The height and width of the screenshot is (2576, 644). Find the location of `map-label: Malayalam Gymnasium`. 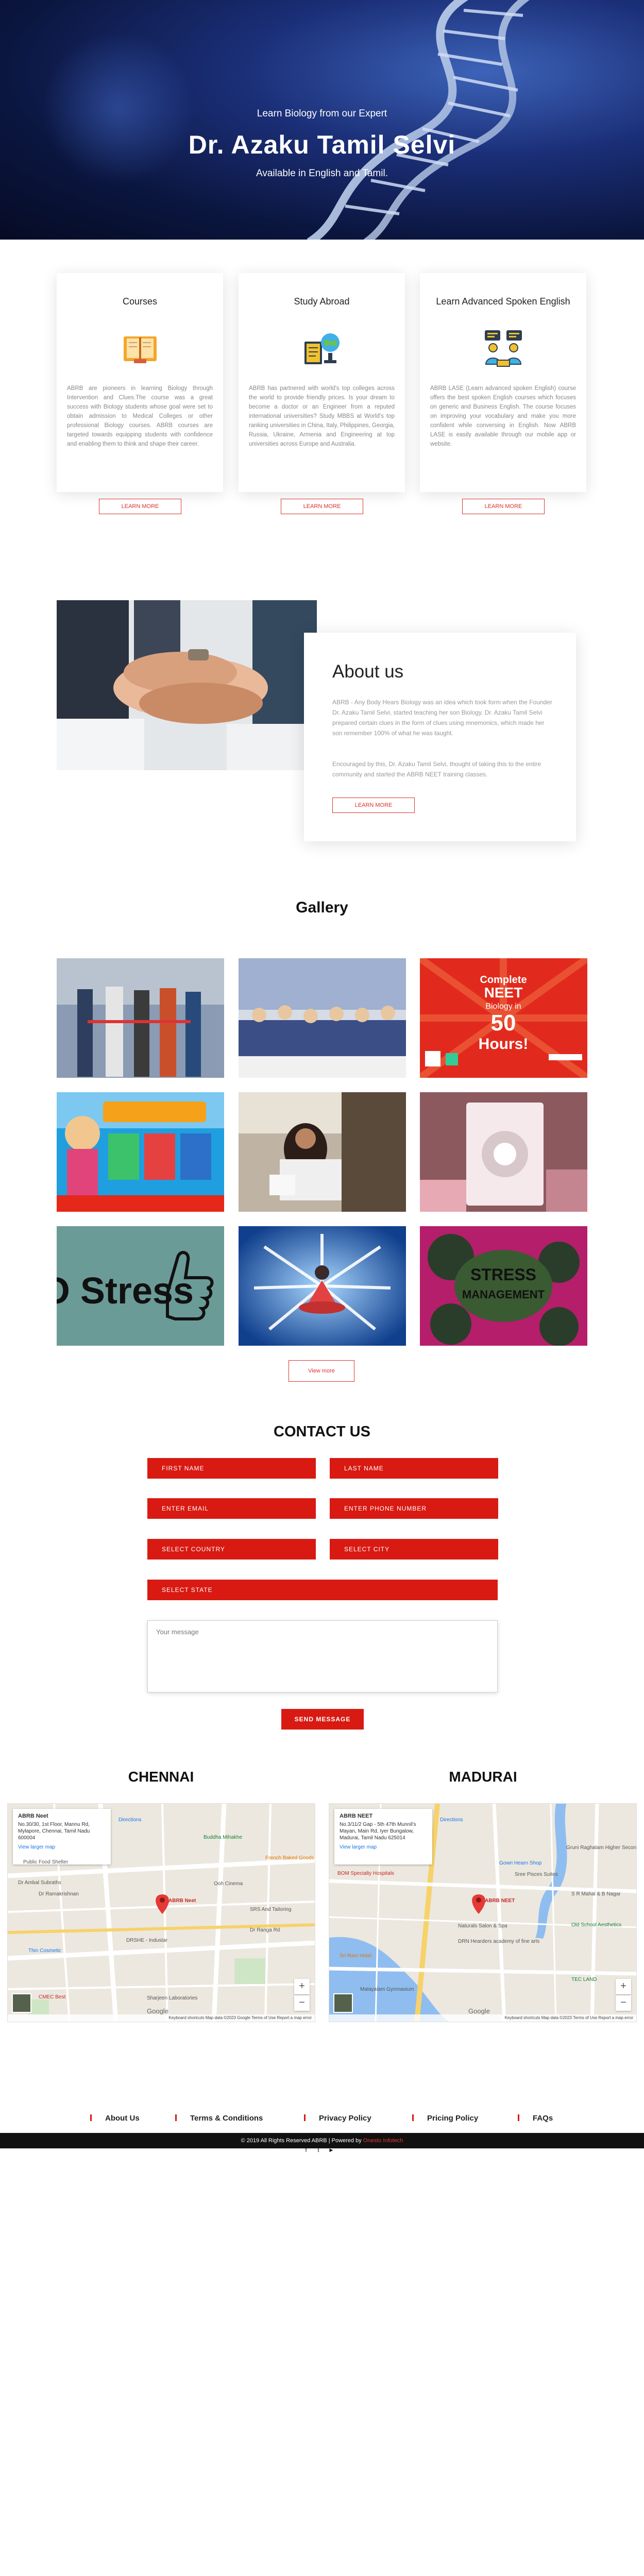

map-label: Malayalam Gymnasium is located at coordinates (387, 1989).